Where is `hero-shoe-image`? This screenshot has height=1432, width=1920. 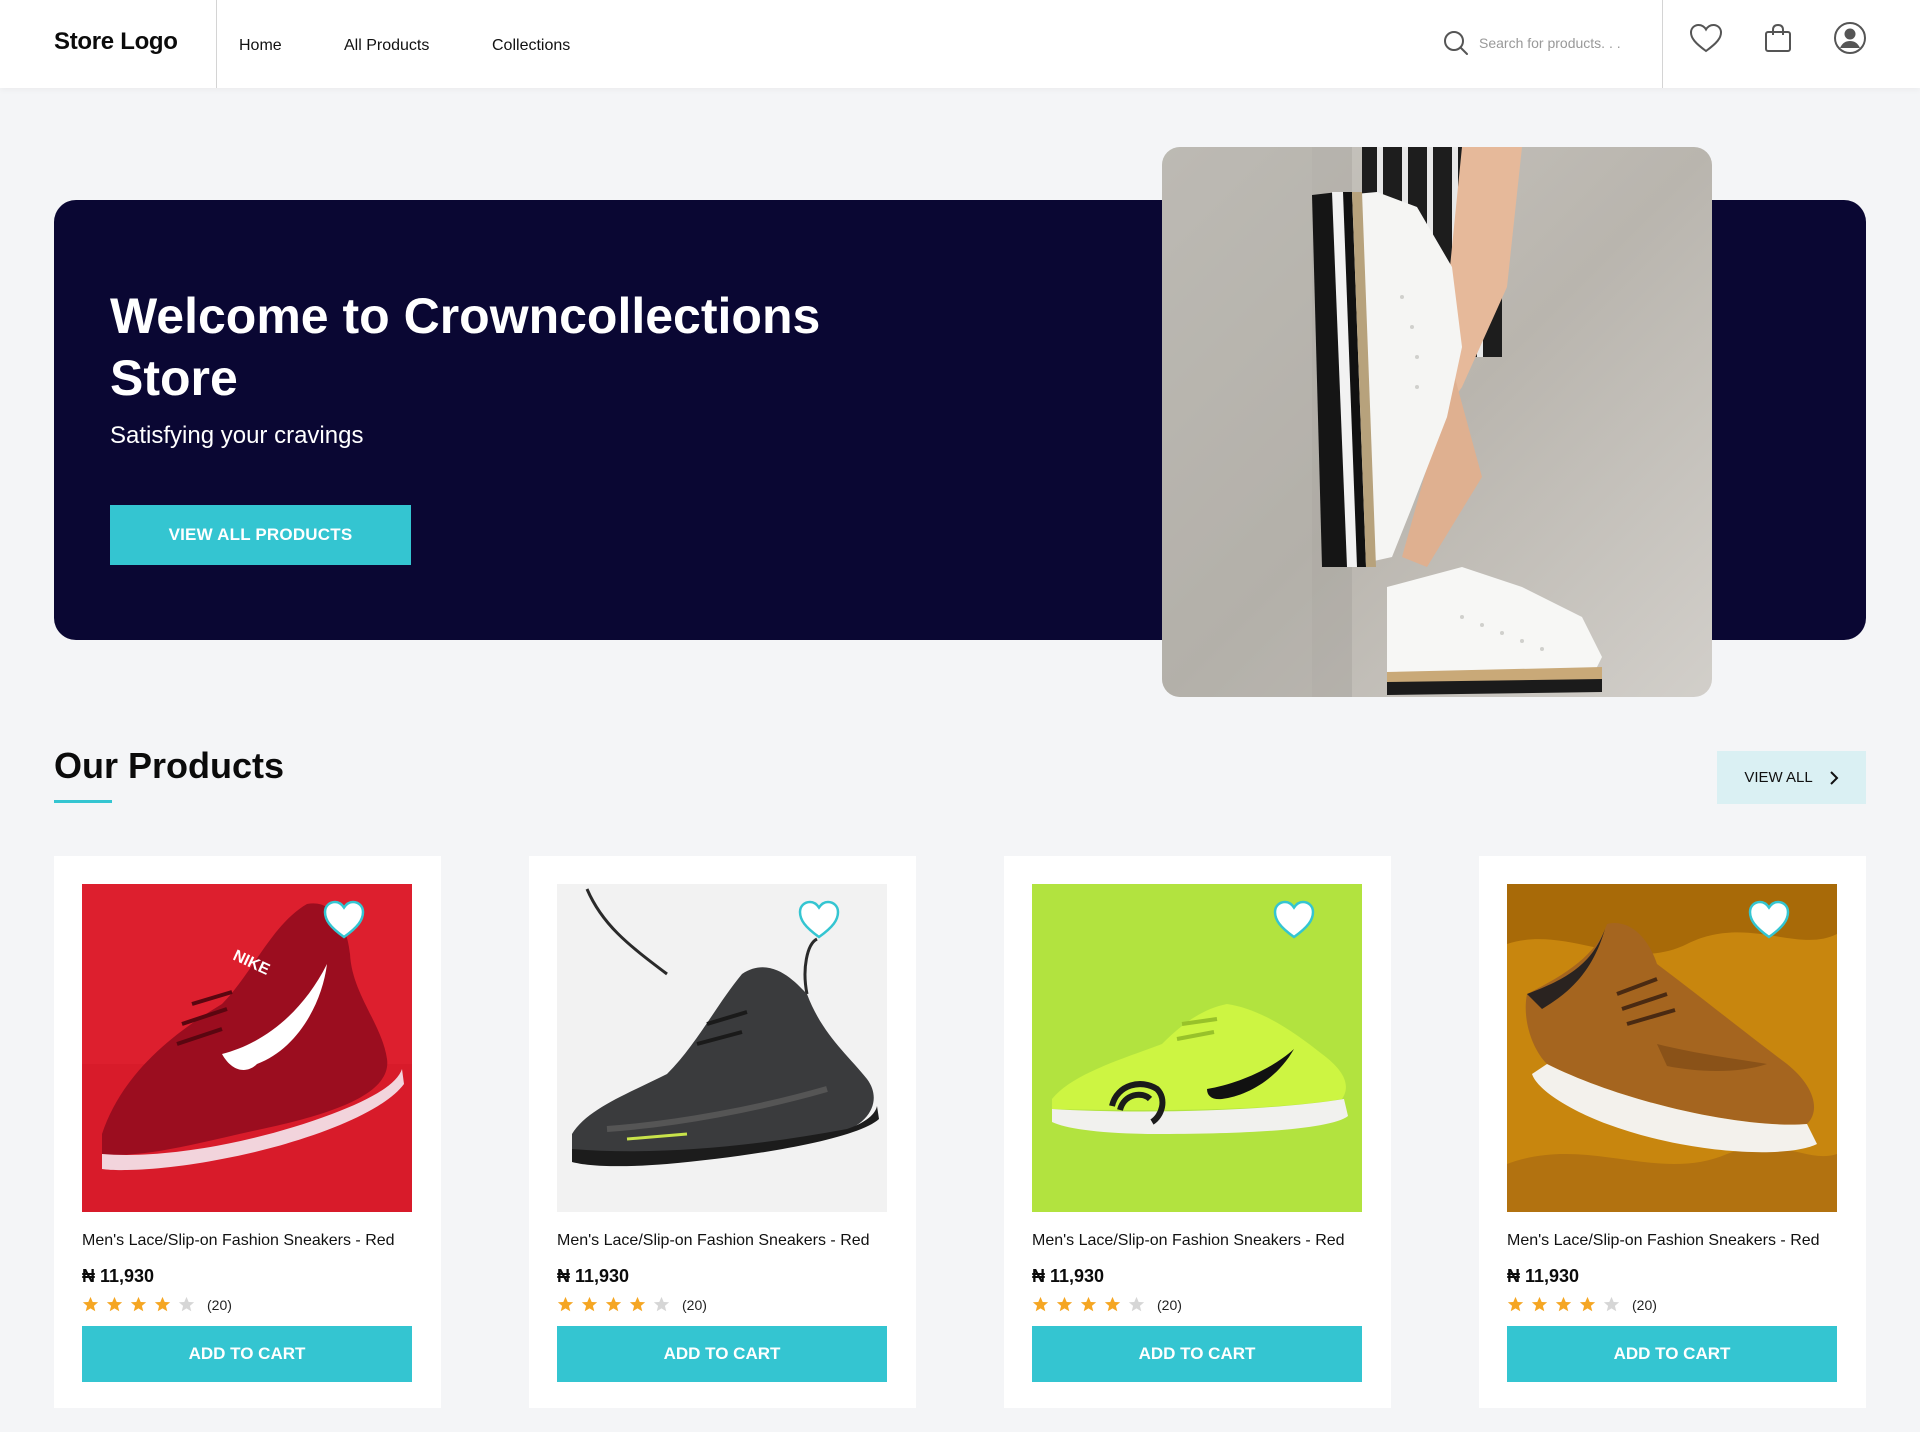 hero-shoe-image is located at coordinates (1437, 422).